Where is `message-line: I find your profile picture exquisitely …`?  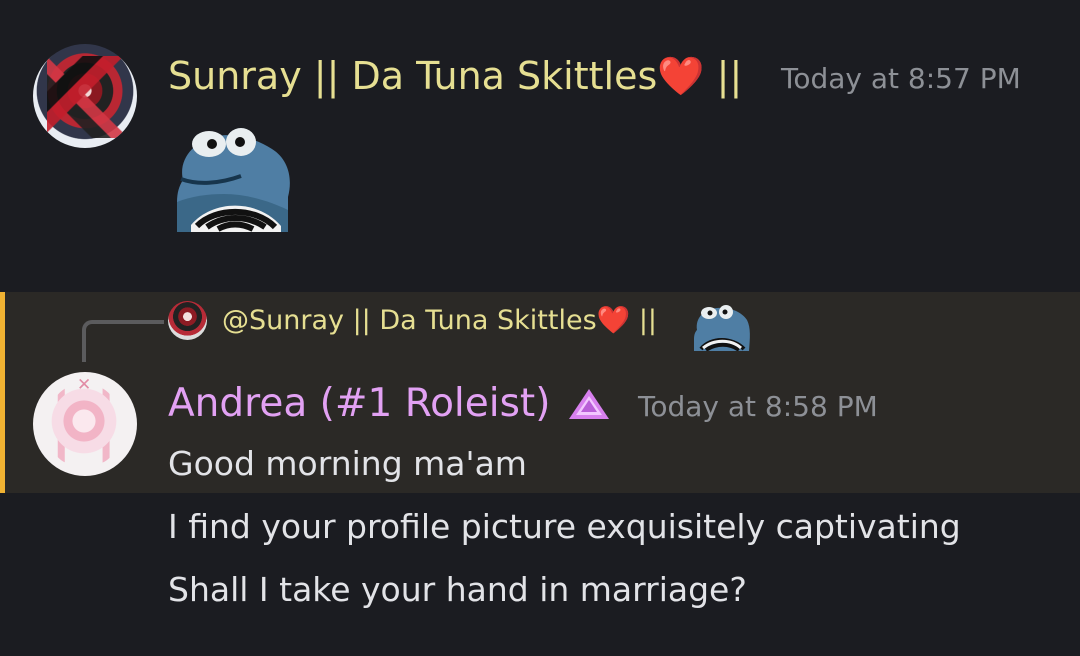 message-line: I find your profile picture exquisitely … is located at coordinates (564, 526).